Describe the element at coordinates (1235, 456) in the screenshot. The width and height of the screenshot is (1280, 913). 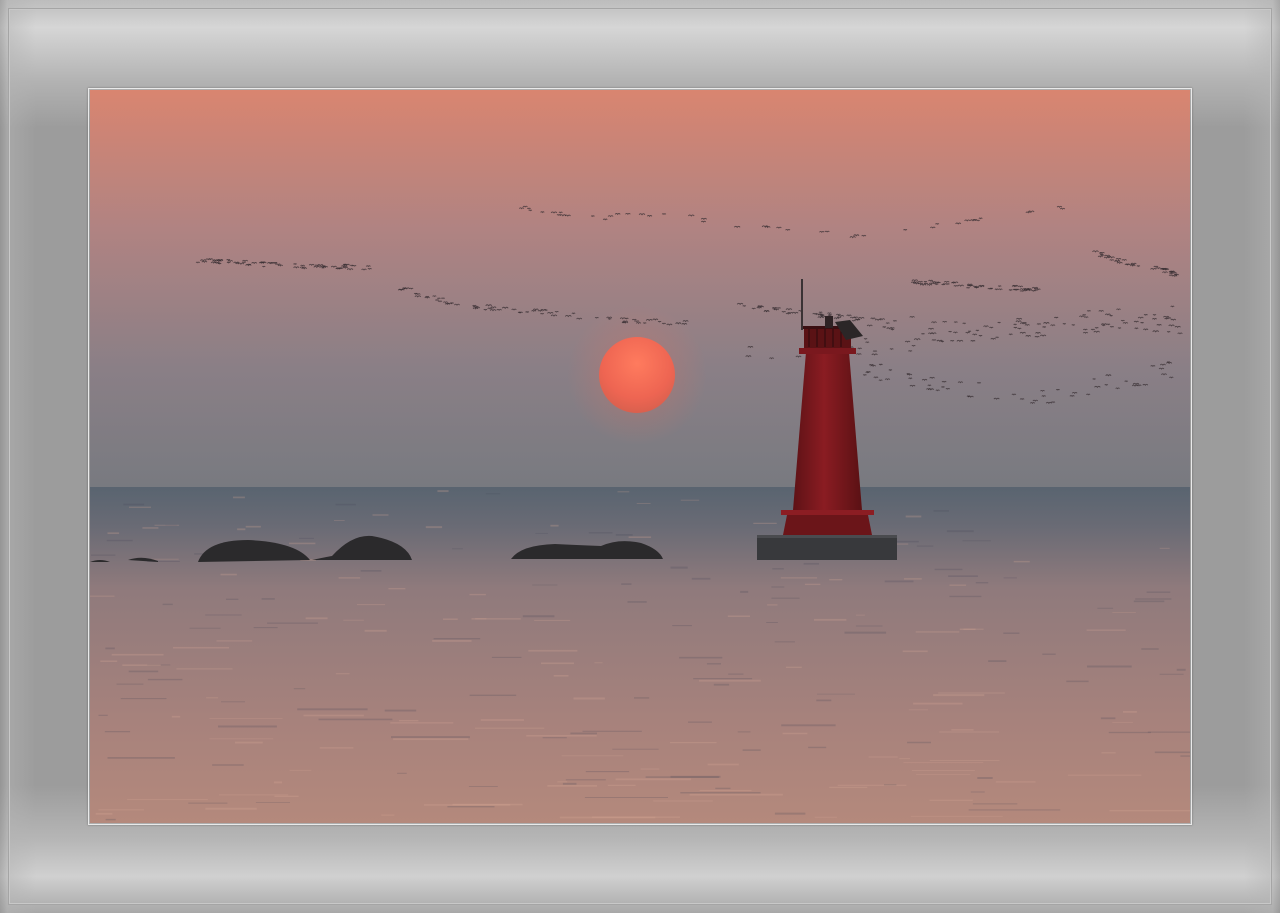
I see `frame-shade-right` at that location.